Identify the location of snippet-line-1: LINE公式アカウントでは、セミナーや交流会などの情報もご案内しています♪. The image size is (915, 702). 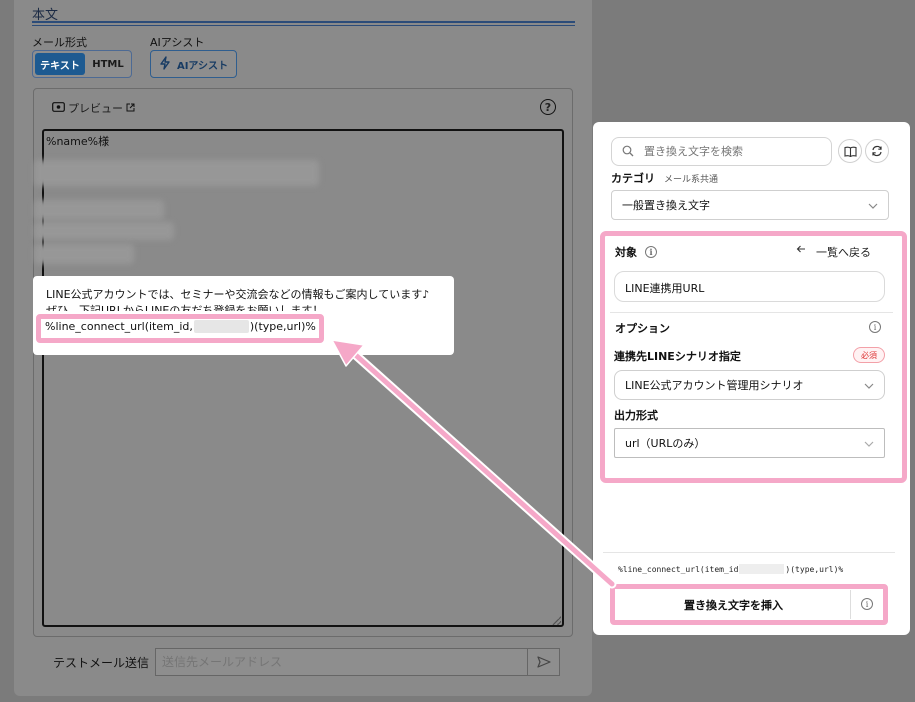
(238, 294).